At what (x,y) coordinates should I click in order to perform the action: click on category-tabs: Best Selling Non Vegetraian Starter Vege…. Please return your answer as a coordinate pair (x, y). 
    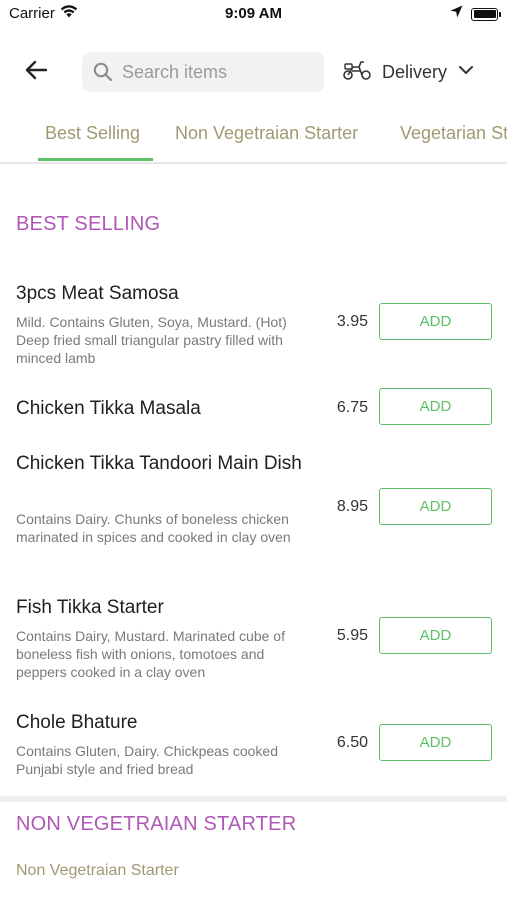
    Looking at the image, I should click on (253, 138).